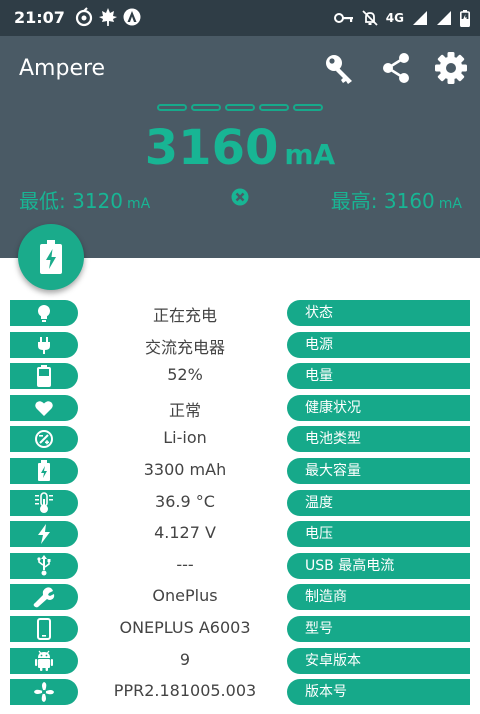 The height and width of the screenshot is (714, 480). I want to click on list-item: OnePlus 制造商, so click(240, 598).